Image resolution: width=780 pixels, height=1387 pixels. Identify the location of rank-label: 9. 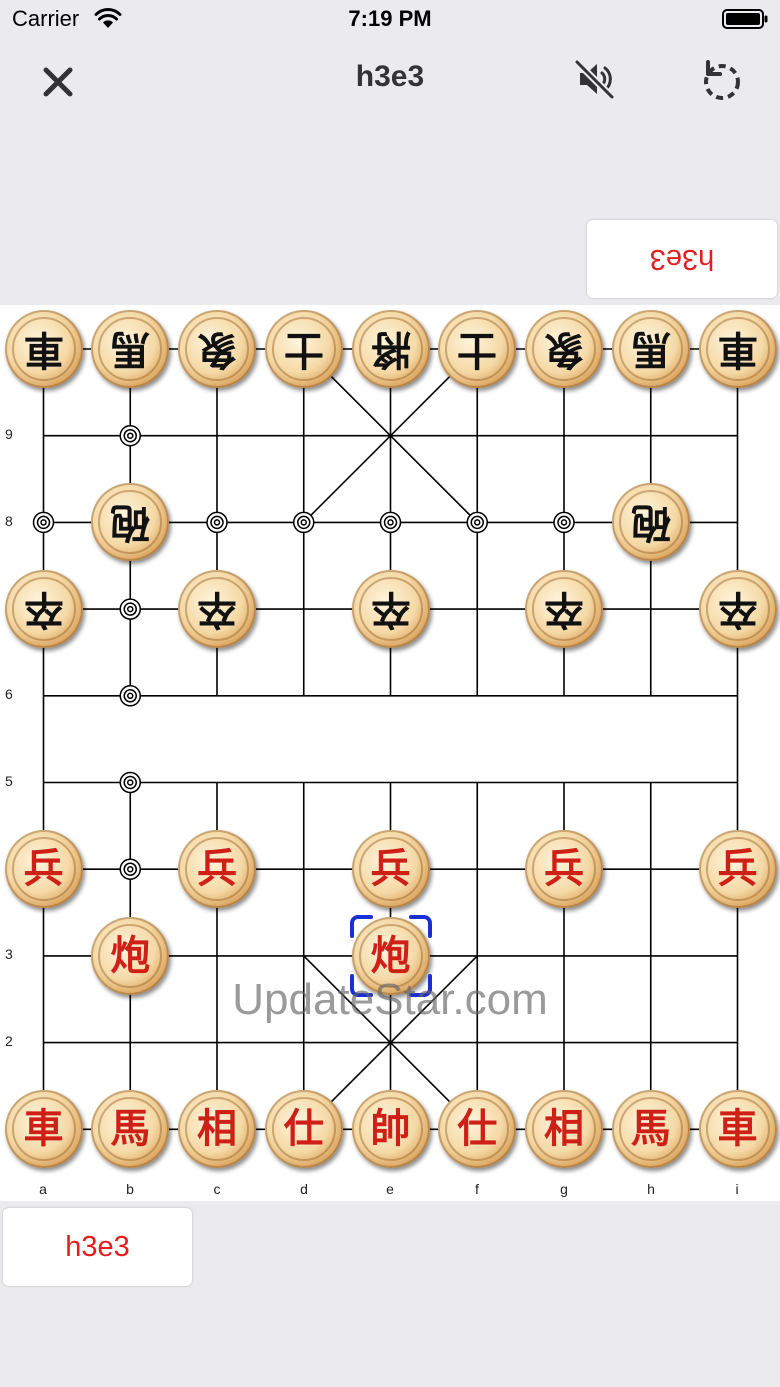
(9, 434).